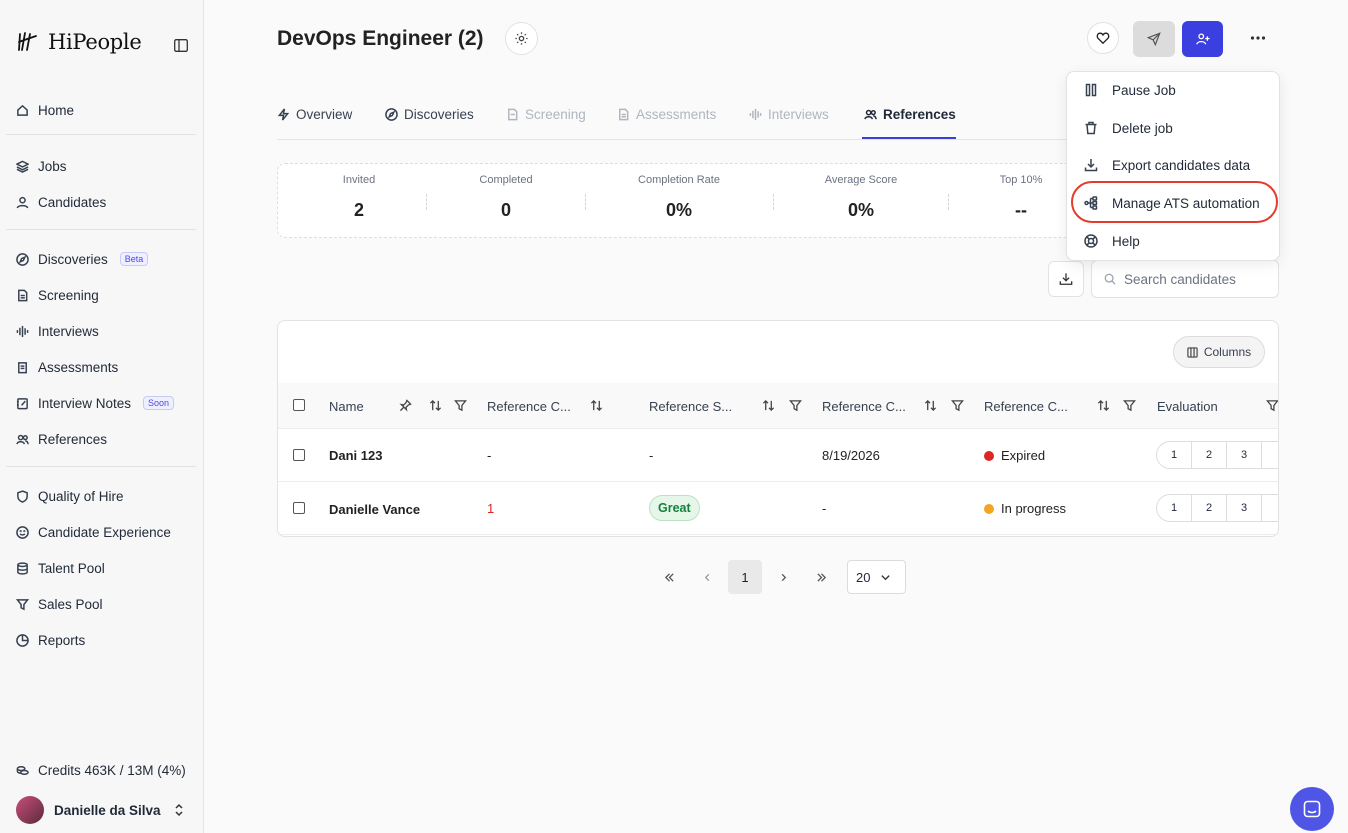 The width and height of the screenshot is (1348, 833). What do you see at coordinates (61, 439) in the screenshot?
I see `sidebar-item-references: References` at bounding box center [61, 439].